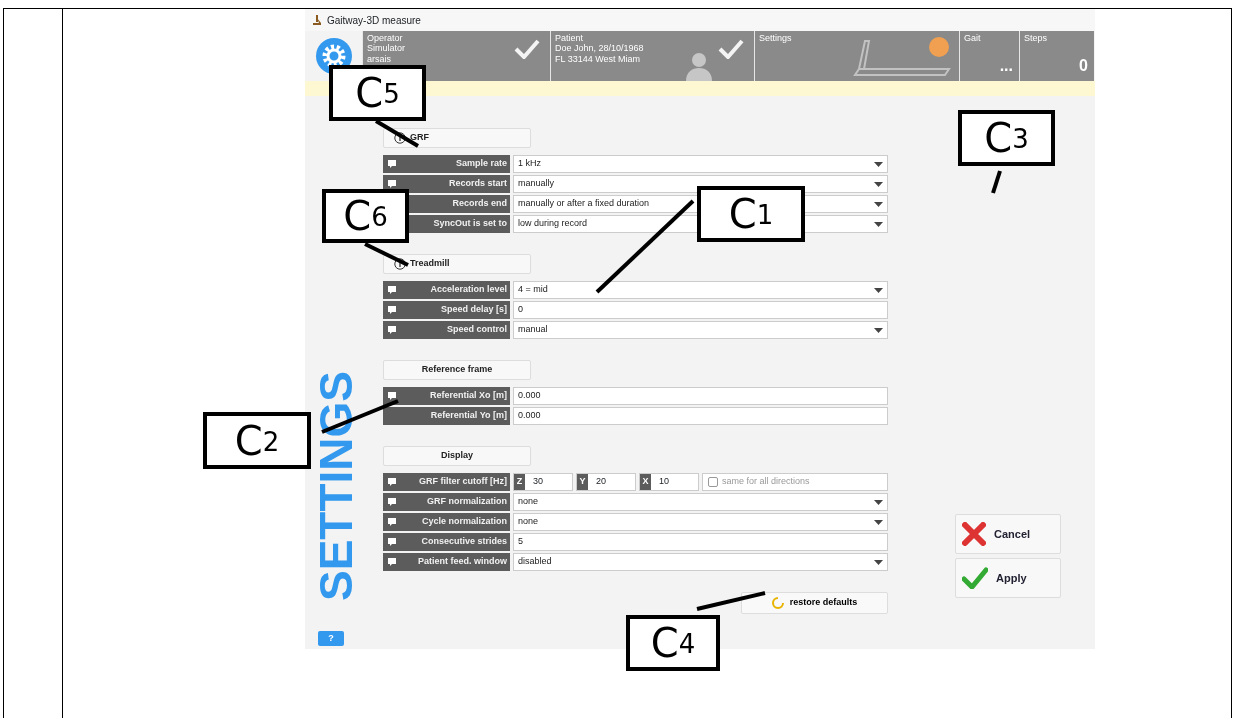  What do you see at coordinates (385, 38) in the screenshot?
I see `tile-label: Operator` at bounding box center [385, 38].